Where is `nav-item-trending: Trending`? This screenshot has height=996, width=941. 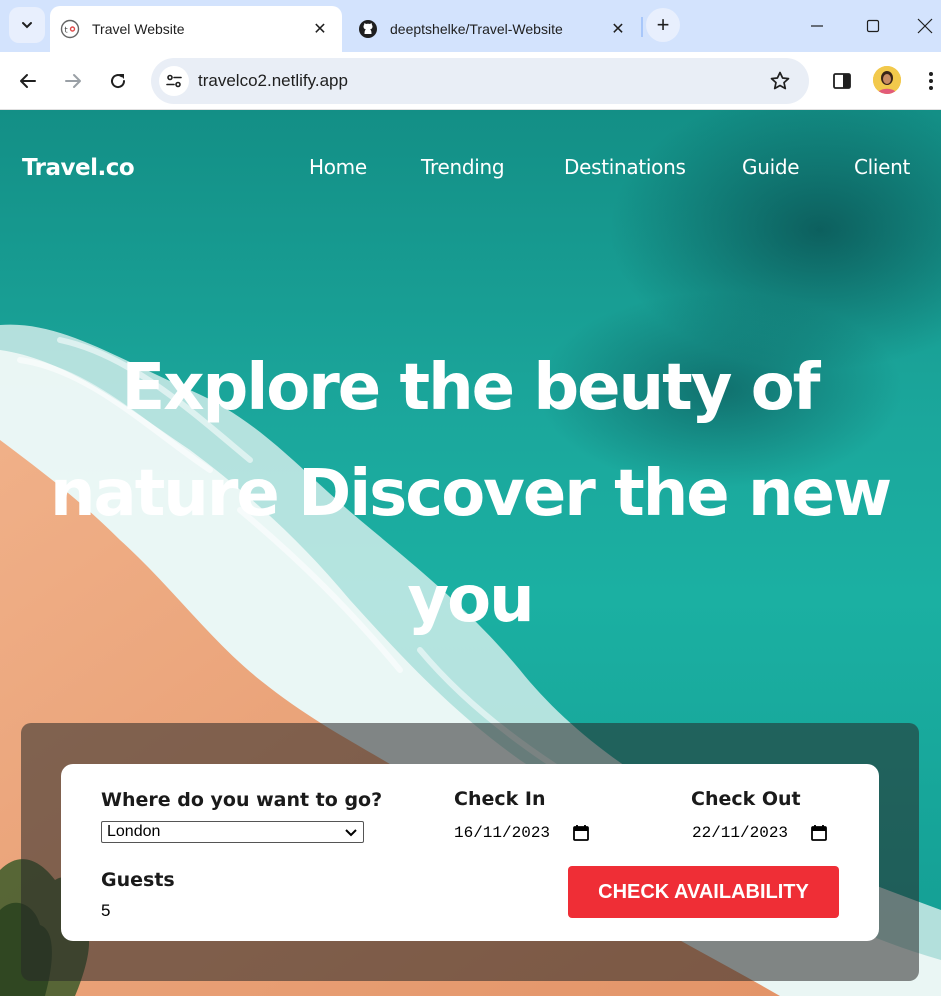 nav-item-trending: Trending is located at coordinates (463, 167).